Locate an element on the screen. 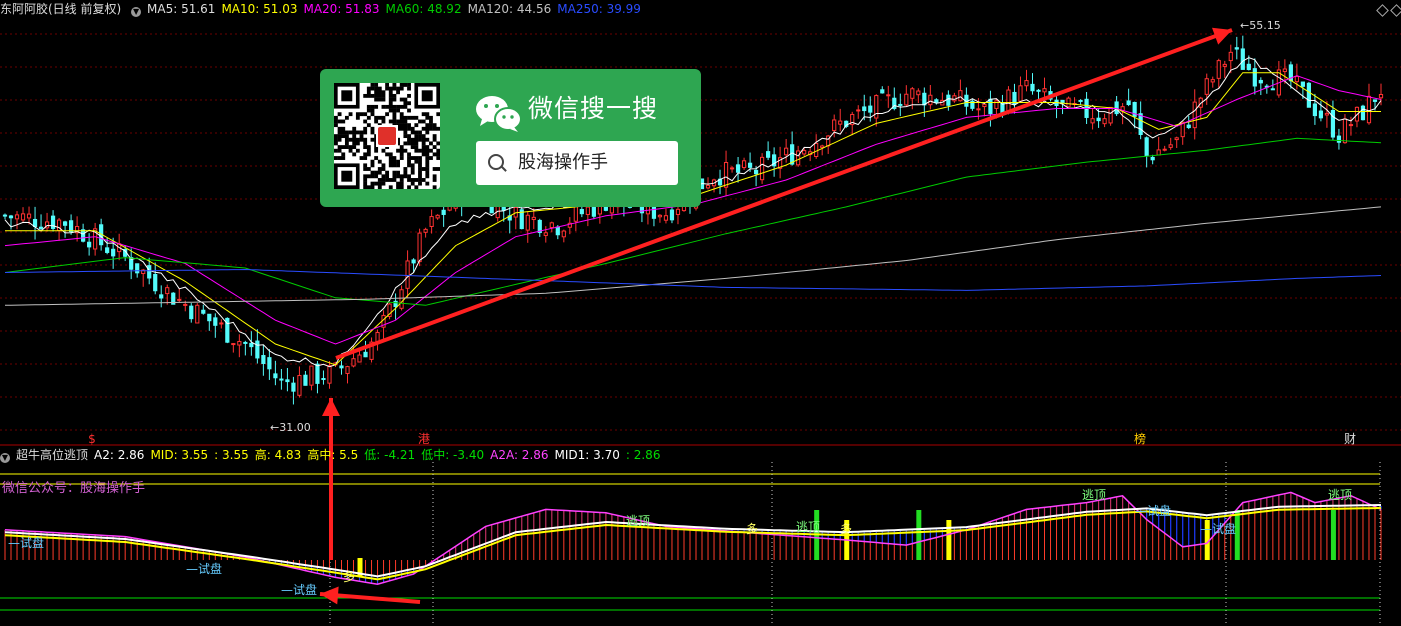  escape-label: 逃顶 is located at coordinates (638, 521).